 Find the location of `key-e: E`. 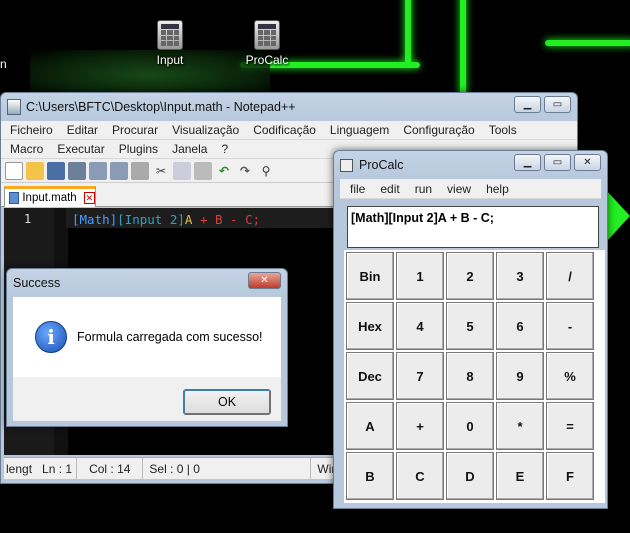

key-e: E is located at coordinates (520, 476).